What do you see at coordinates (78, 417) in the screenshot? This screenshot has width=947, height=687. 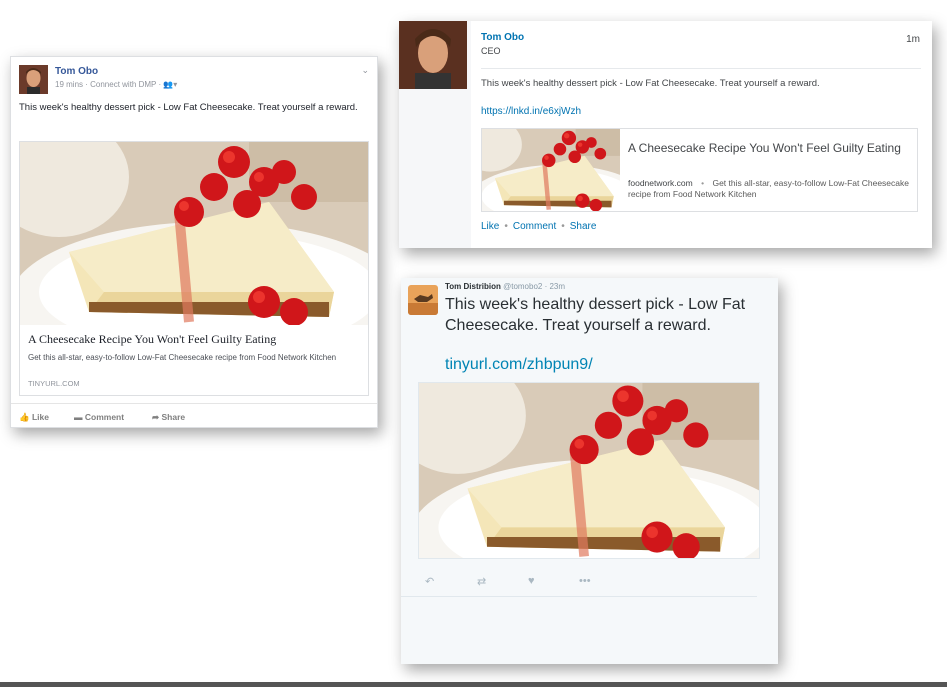 I see `comment-icon: ▬` at bounding box center [78, 417].